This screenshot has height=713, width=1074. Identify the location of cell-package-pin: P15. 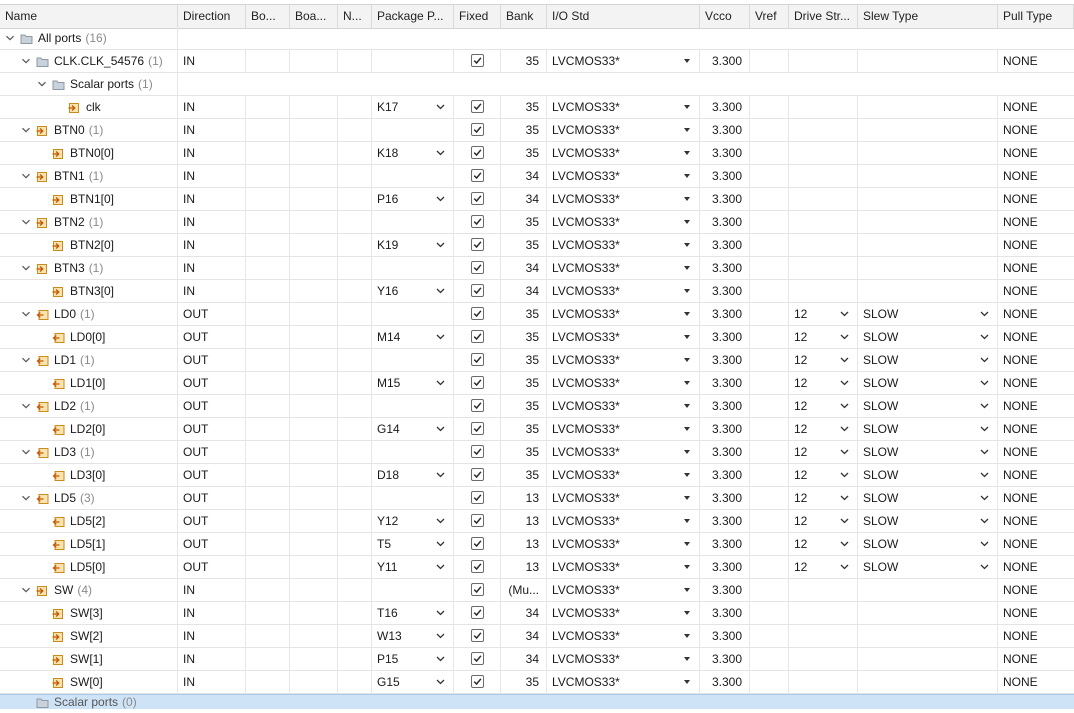
(413, 659).